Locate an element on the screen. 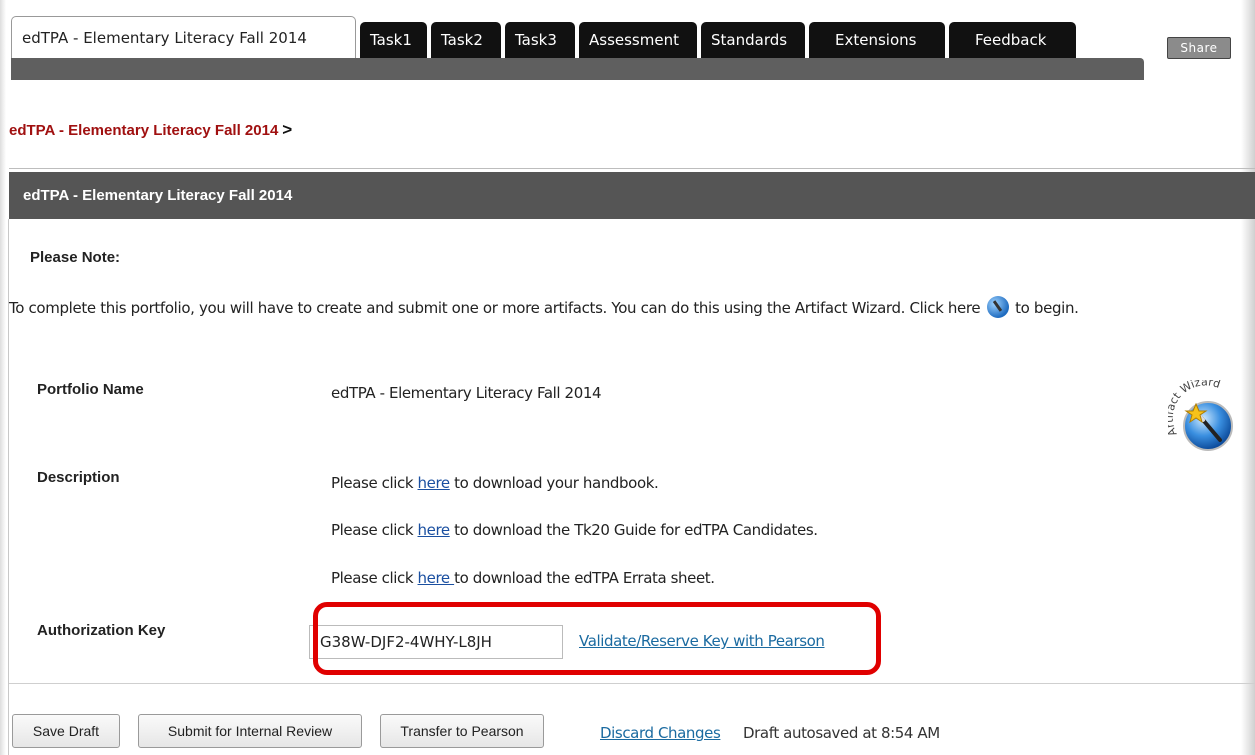 This screenshot has width=1255, height=755. tab-task1: Task1 is located at coordinates (393, 40).